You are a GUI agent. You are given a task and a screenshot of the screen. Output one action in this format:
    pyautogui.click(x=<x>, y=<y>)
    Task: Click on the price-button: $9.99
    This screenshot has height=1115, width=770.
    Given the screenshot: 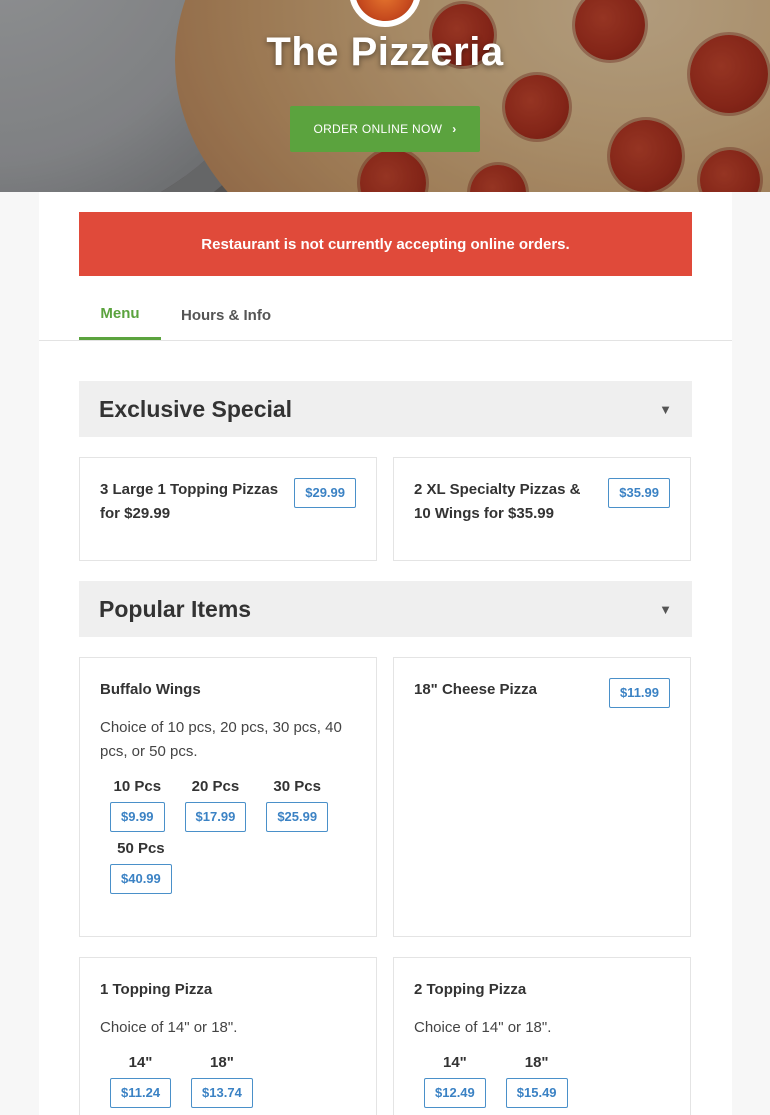 What is the action you would take?
    pyautogui.click(x=137, y=817)
    